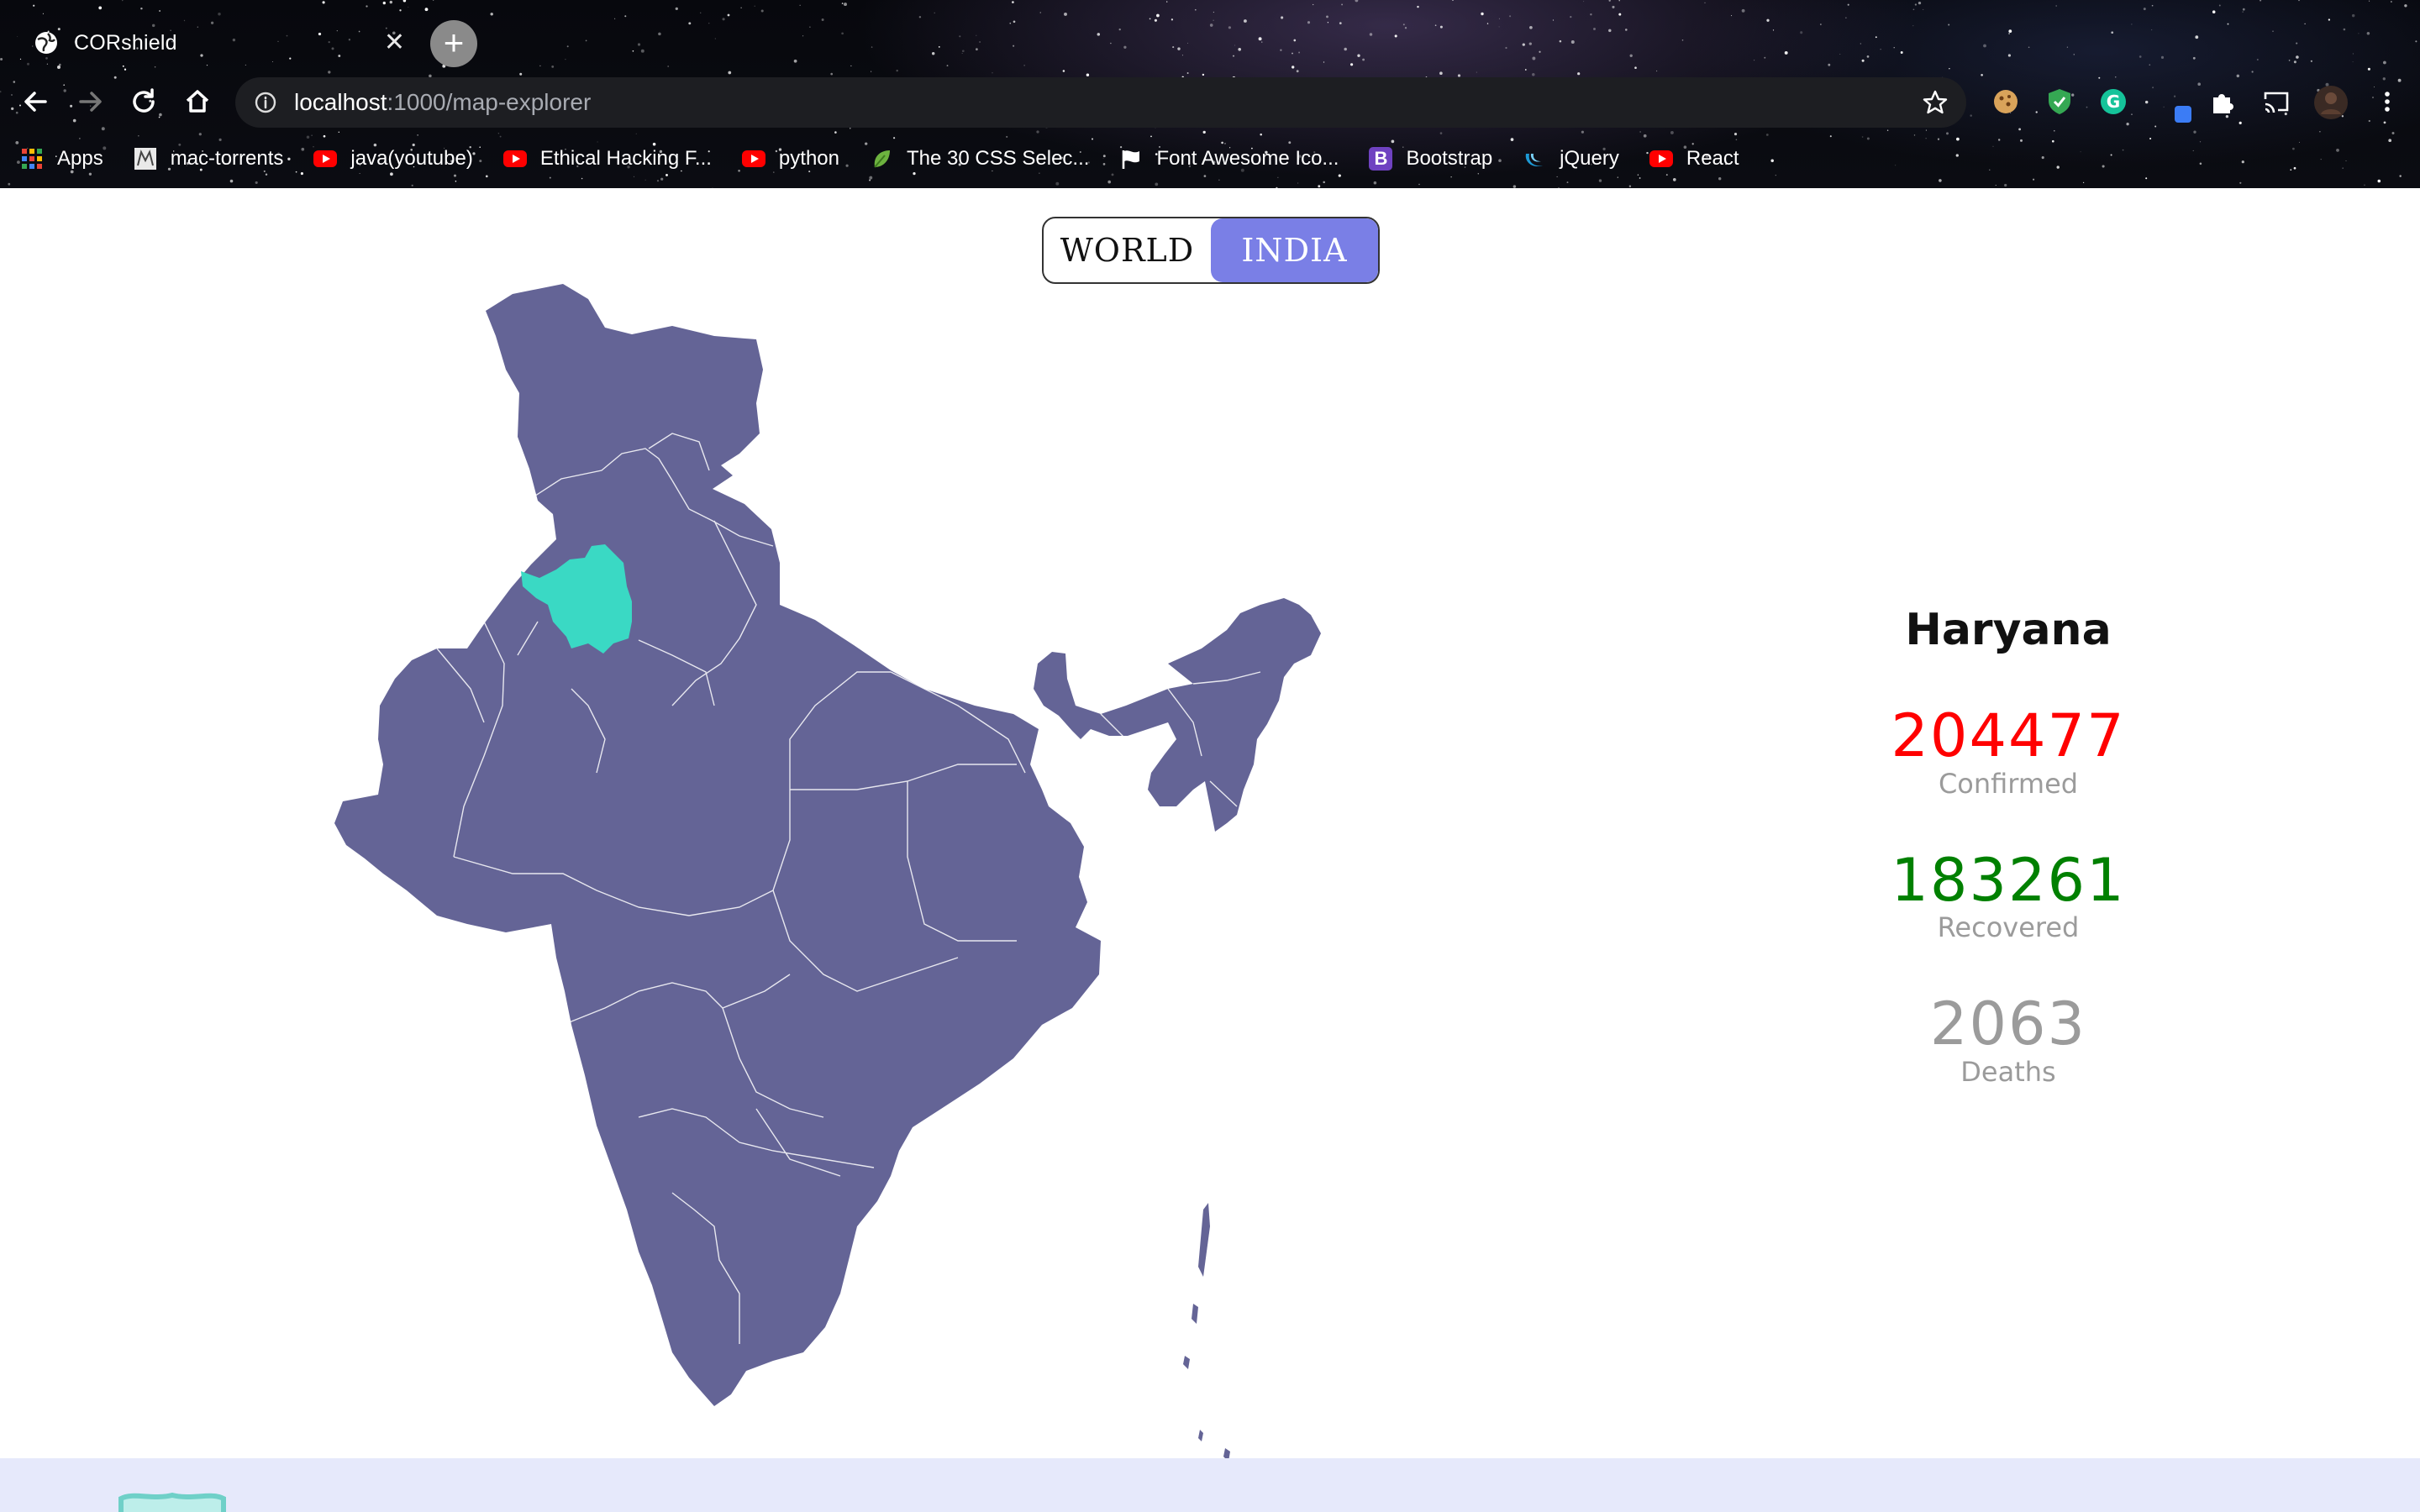 Image resolution: width=2420 pixels, height=1512 pixels. I want to click on extensions-puzzle-icon, so click(2222, 102).